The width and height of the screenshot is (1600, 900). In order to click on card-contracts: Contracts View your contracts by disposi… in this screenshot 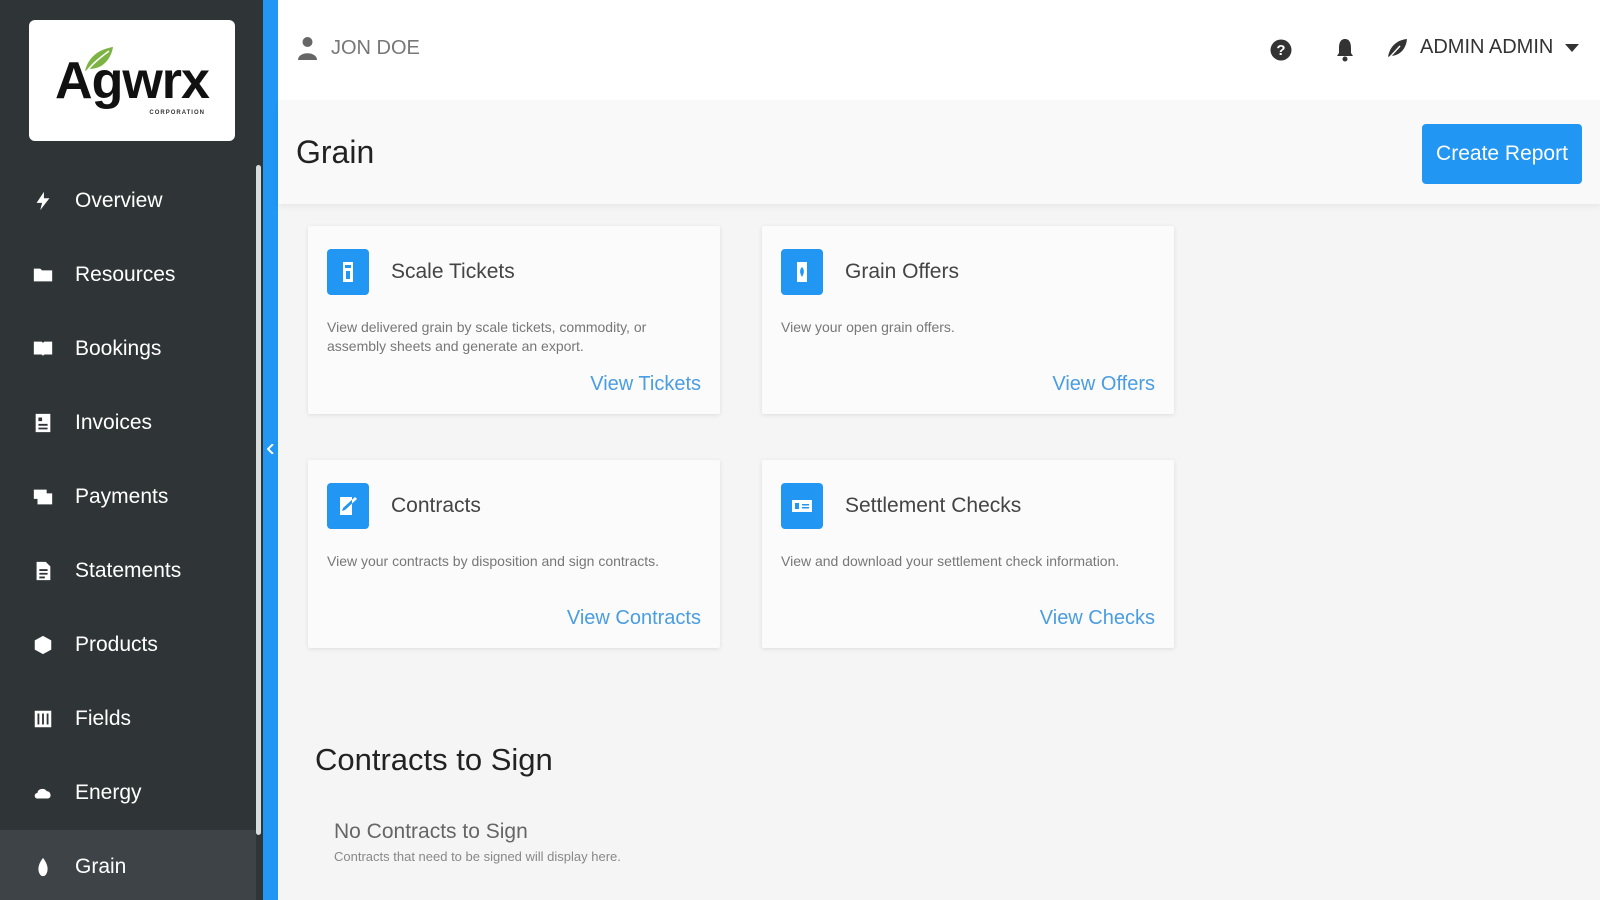, I will do `click(514, 554)`.